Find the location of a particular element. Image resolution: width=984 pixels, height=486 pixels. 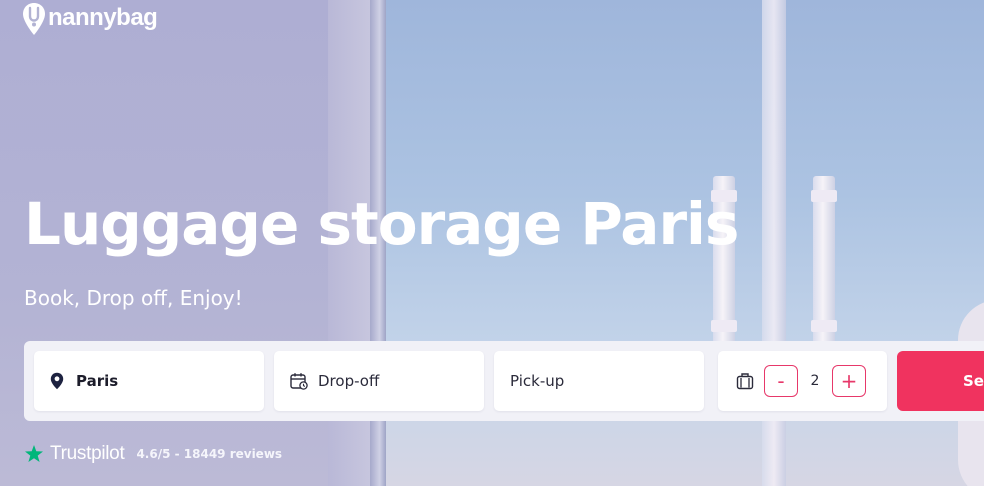

page-title: Luggage storage Paris is located at coordinates (381, 224).